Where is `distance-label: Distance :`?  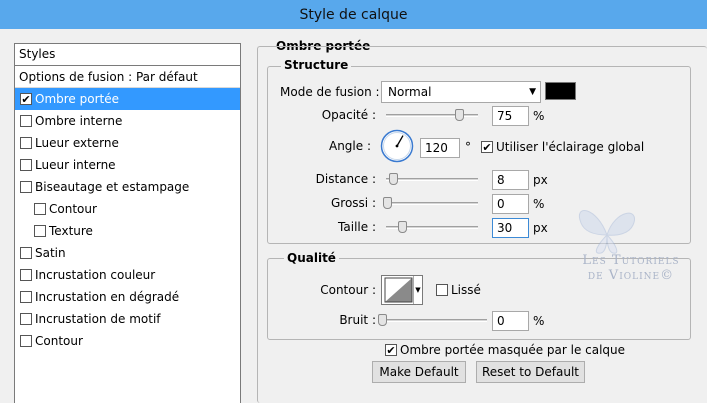 distance-label: Distance : is located at coordinates (345, 179).